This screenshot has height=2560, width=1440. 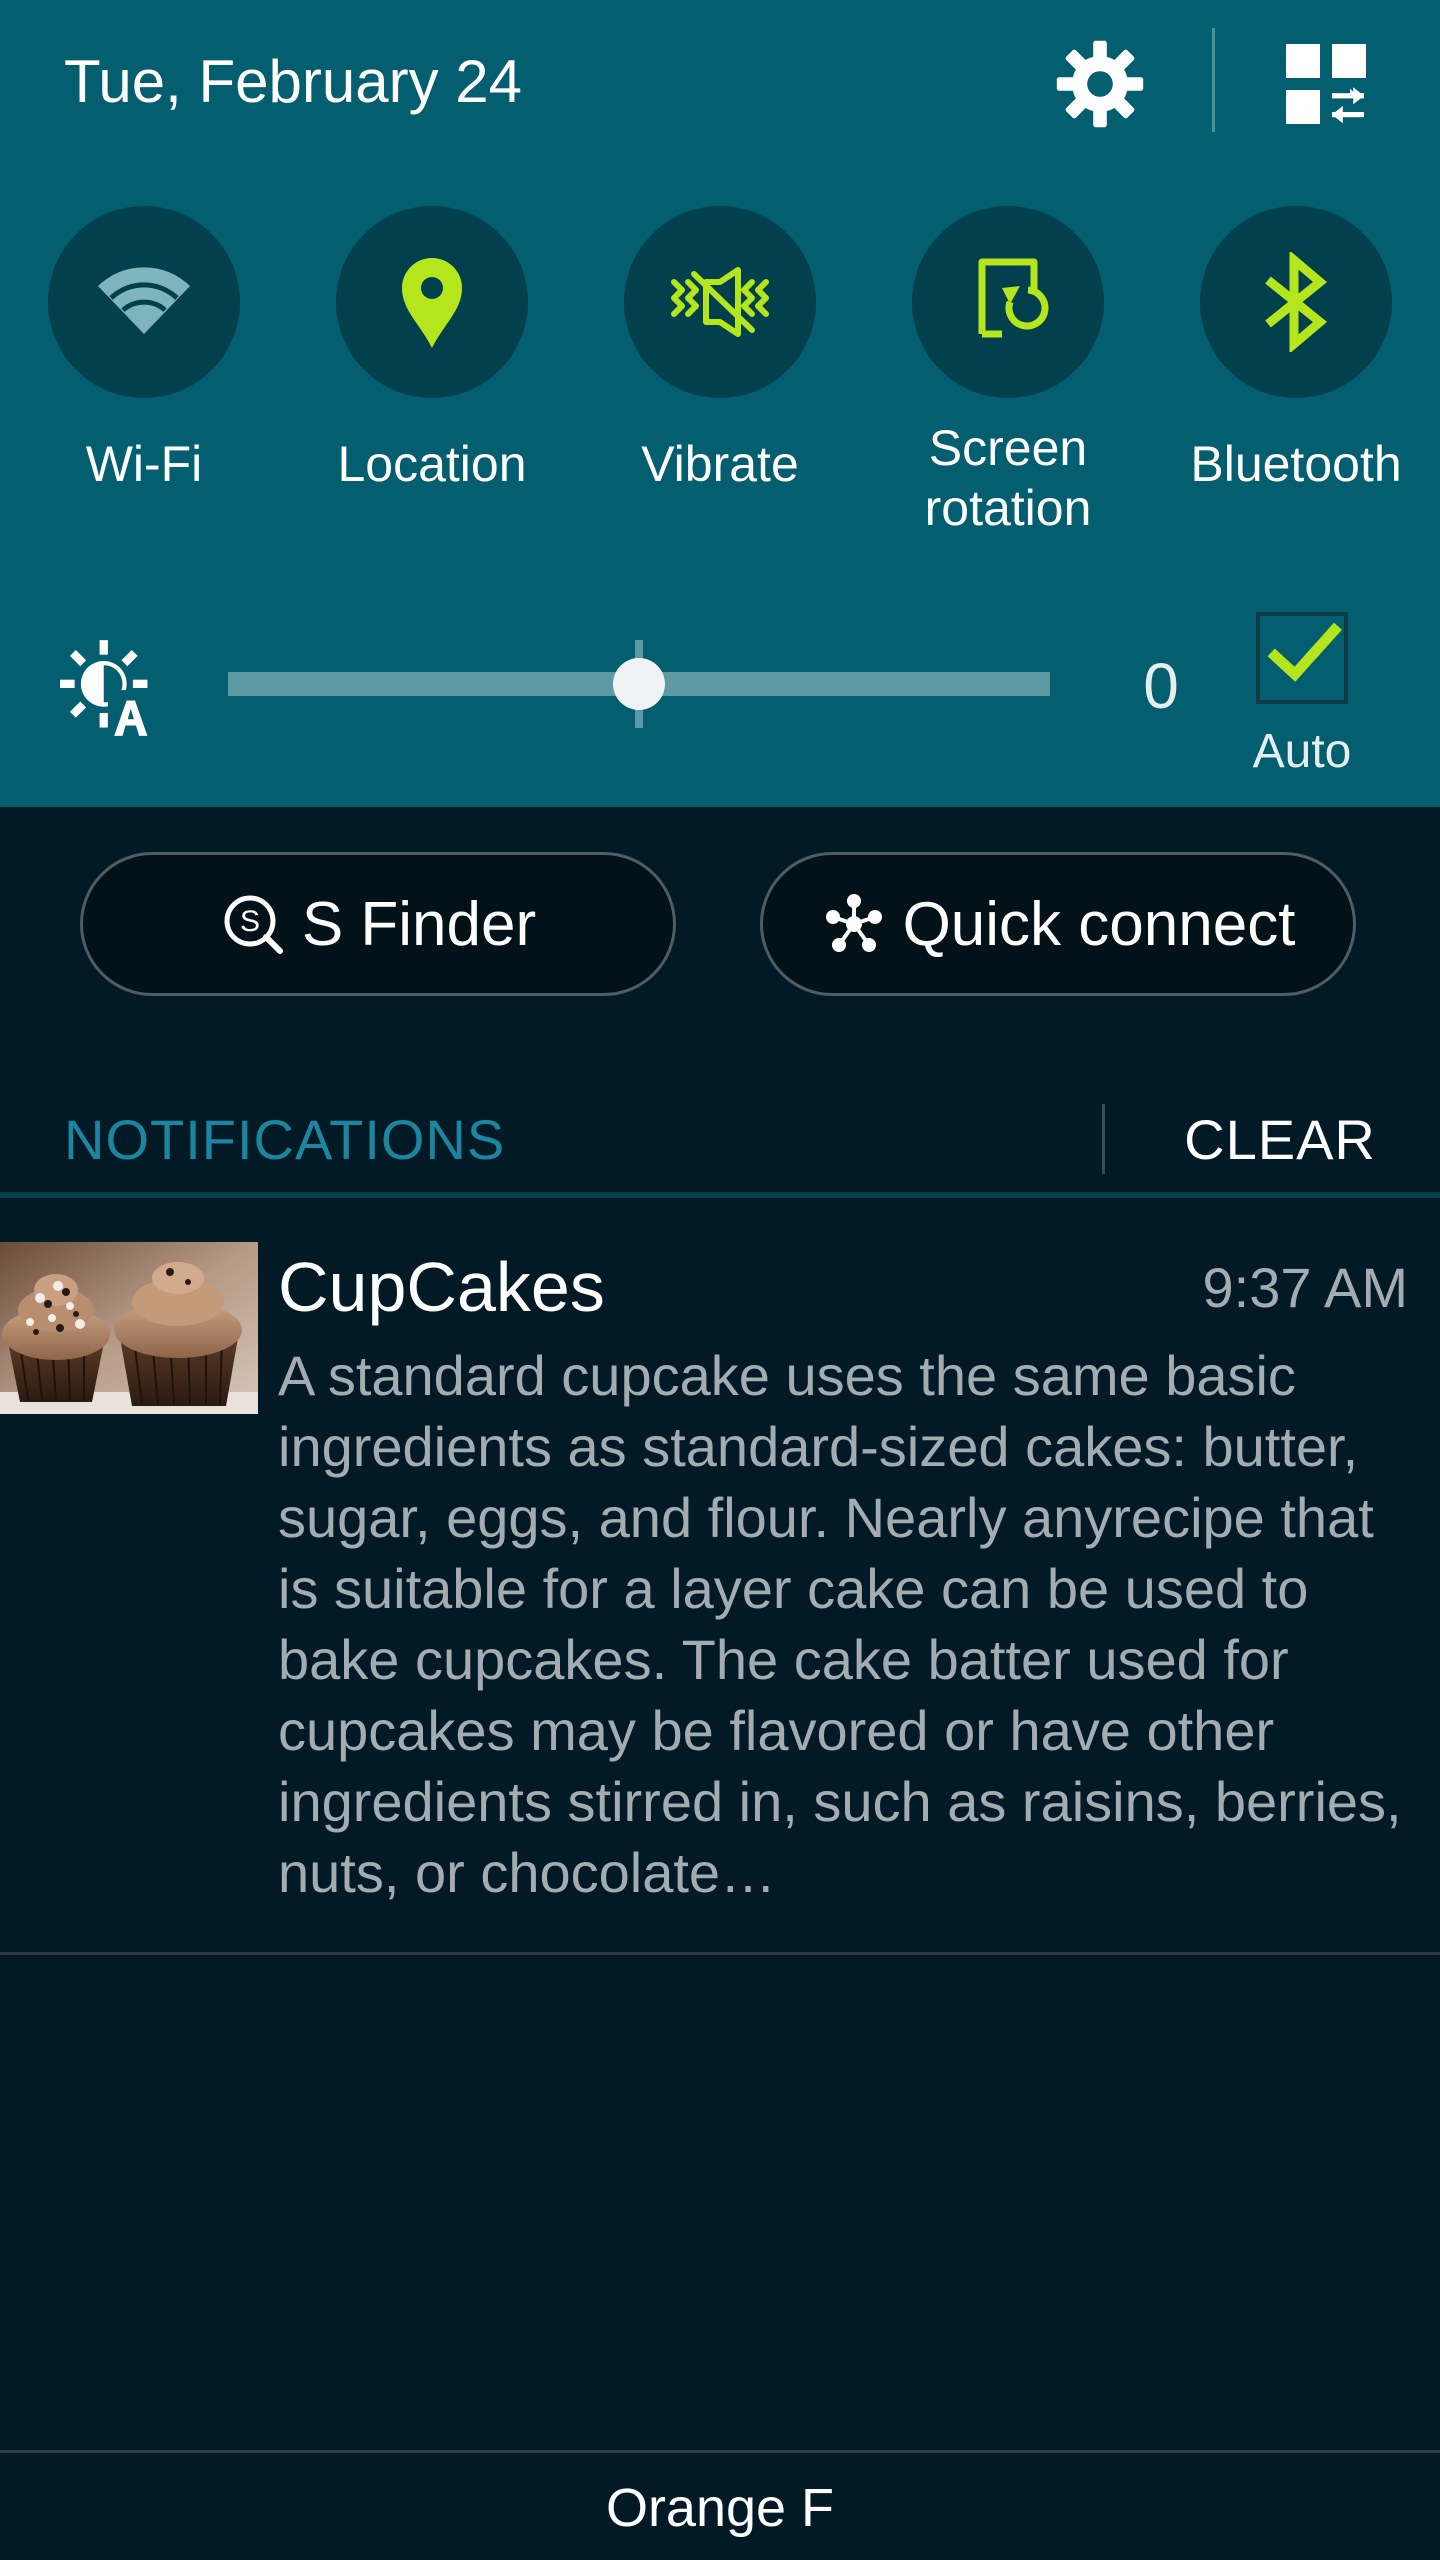 I want to click on edit-quick-settings-button, so click(x=1326, y=84).